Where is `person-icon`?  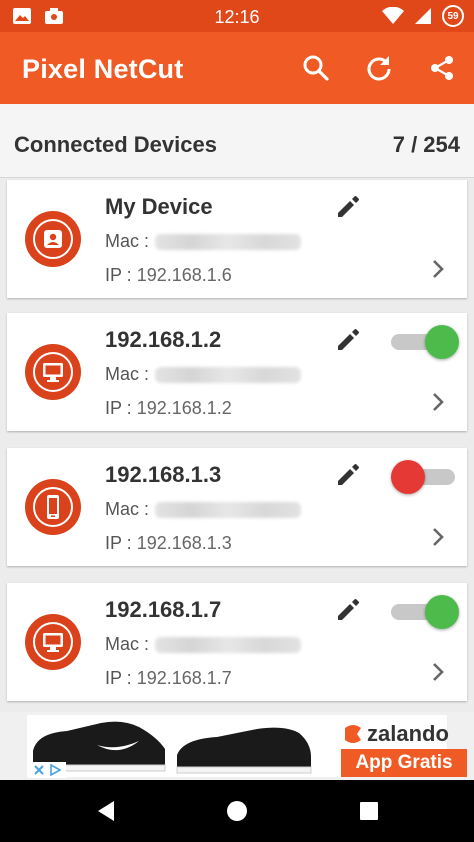
person-icon is located at coordinates (53, 239).